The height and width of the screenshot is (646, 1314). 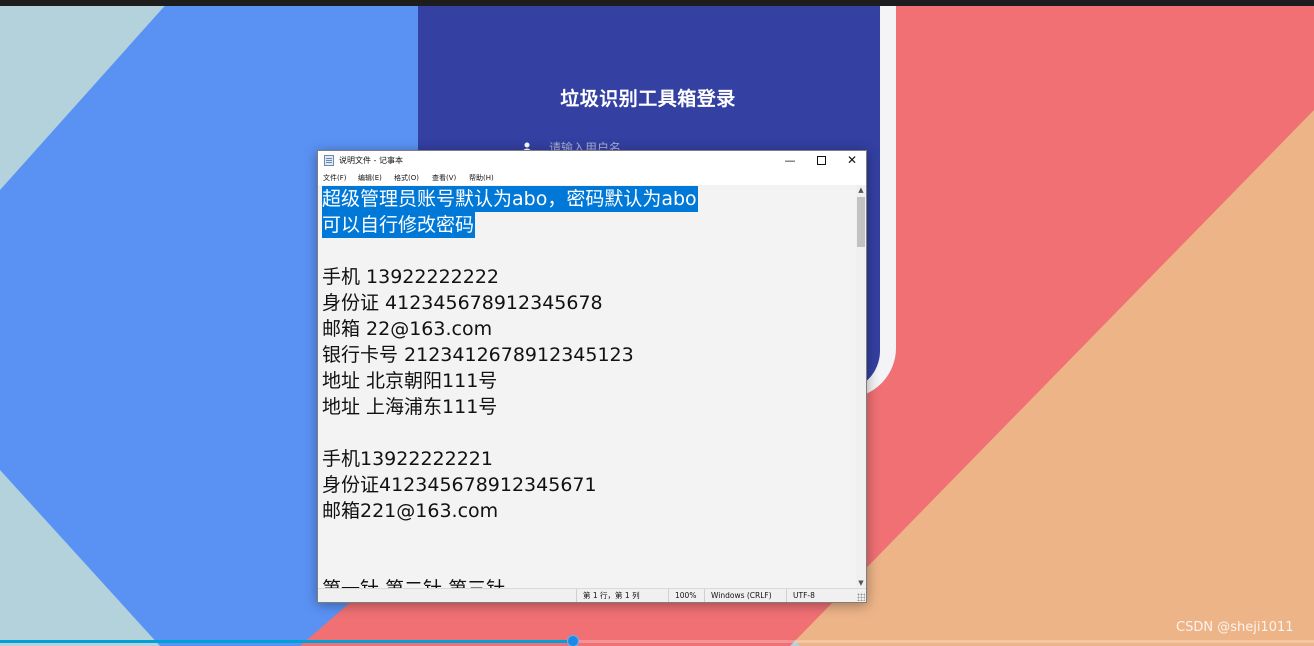 What do you see at coordinates (478, 355) in the screenshot?
I see `text-line: 银行卡号 2123412678912345123` at bounding box center [478, 355].